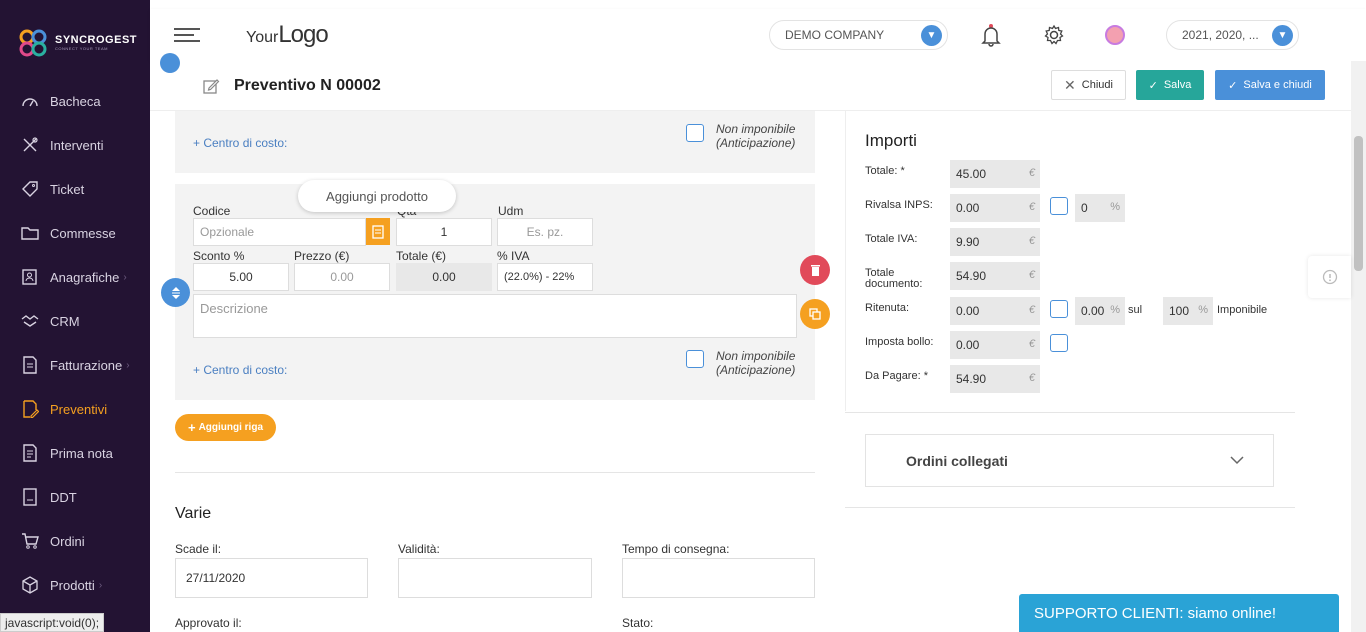 This screenshot has height=632, width=1366. Describe the element at coordinates (30, 189) in the screenshot. I see `tag-icon` at that location.